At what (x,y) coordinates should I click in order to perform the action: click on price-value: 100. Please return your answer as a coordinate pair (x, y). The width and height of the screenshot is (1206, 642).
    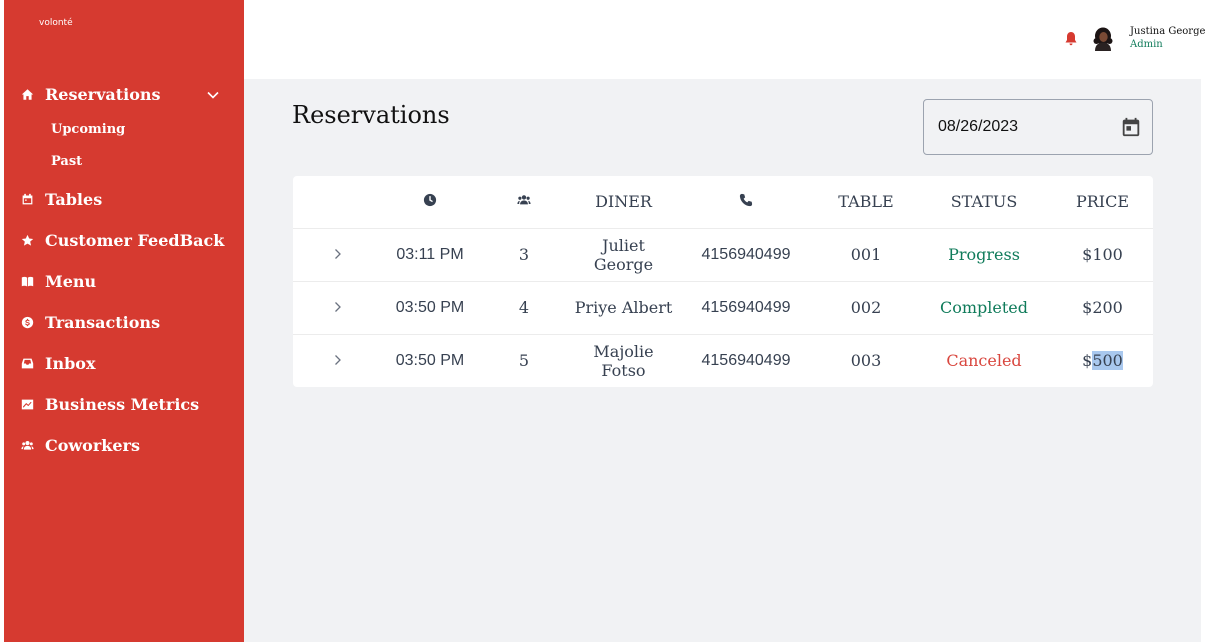
    Looking at the image, I should click on (1107, 254).